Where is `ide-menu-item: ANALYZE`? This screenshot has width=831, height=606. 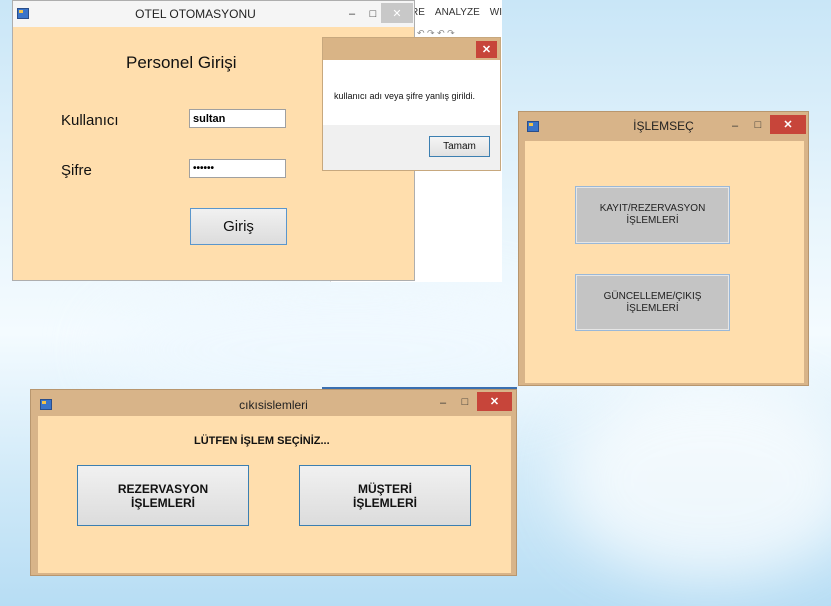 ide-menu-item: ANALYZE is located at coordinates (457, 12).